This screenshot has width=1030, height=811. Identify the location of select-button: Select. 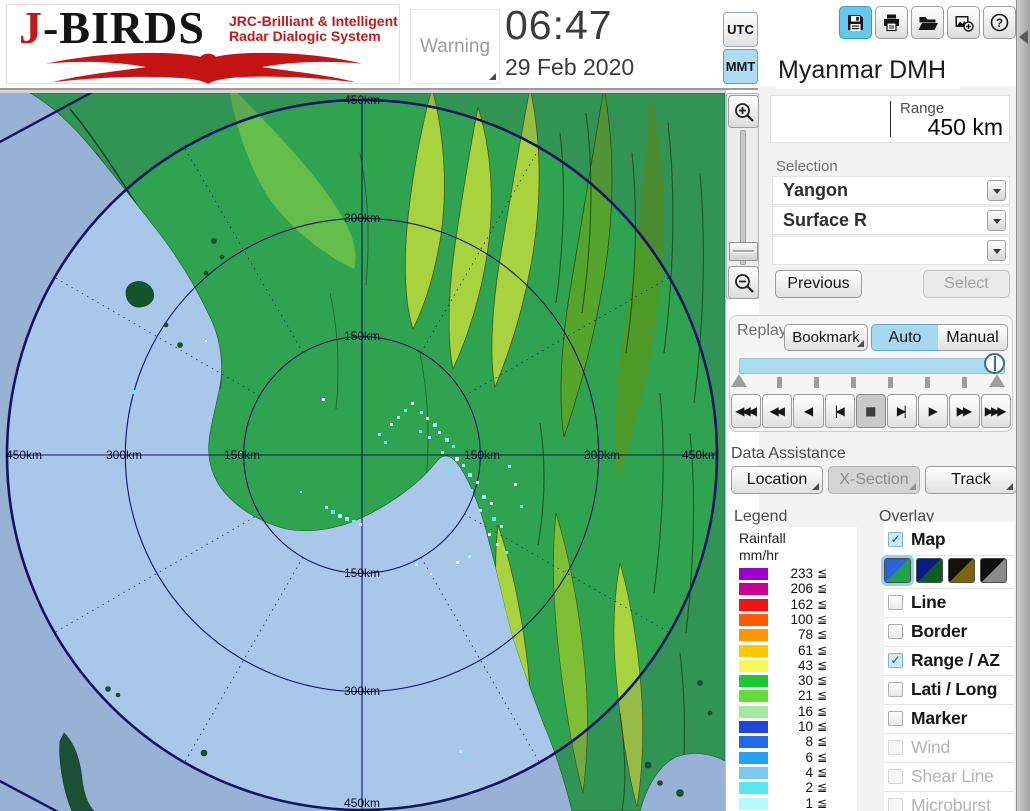
(966, 284).